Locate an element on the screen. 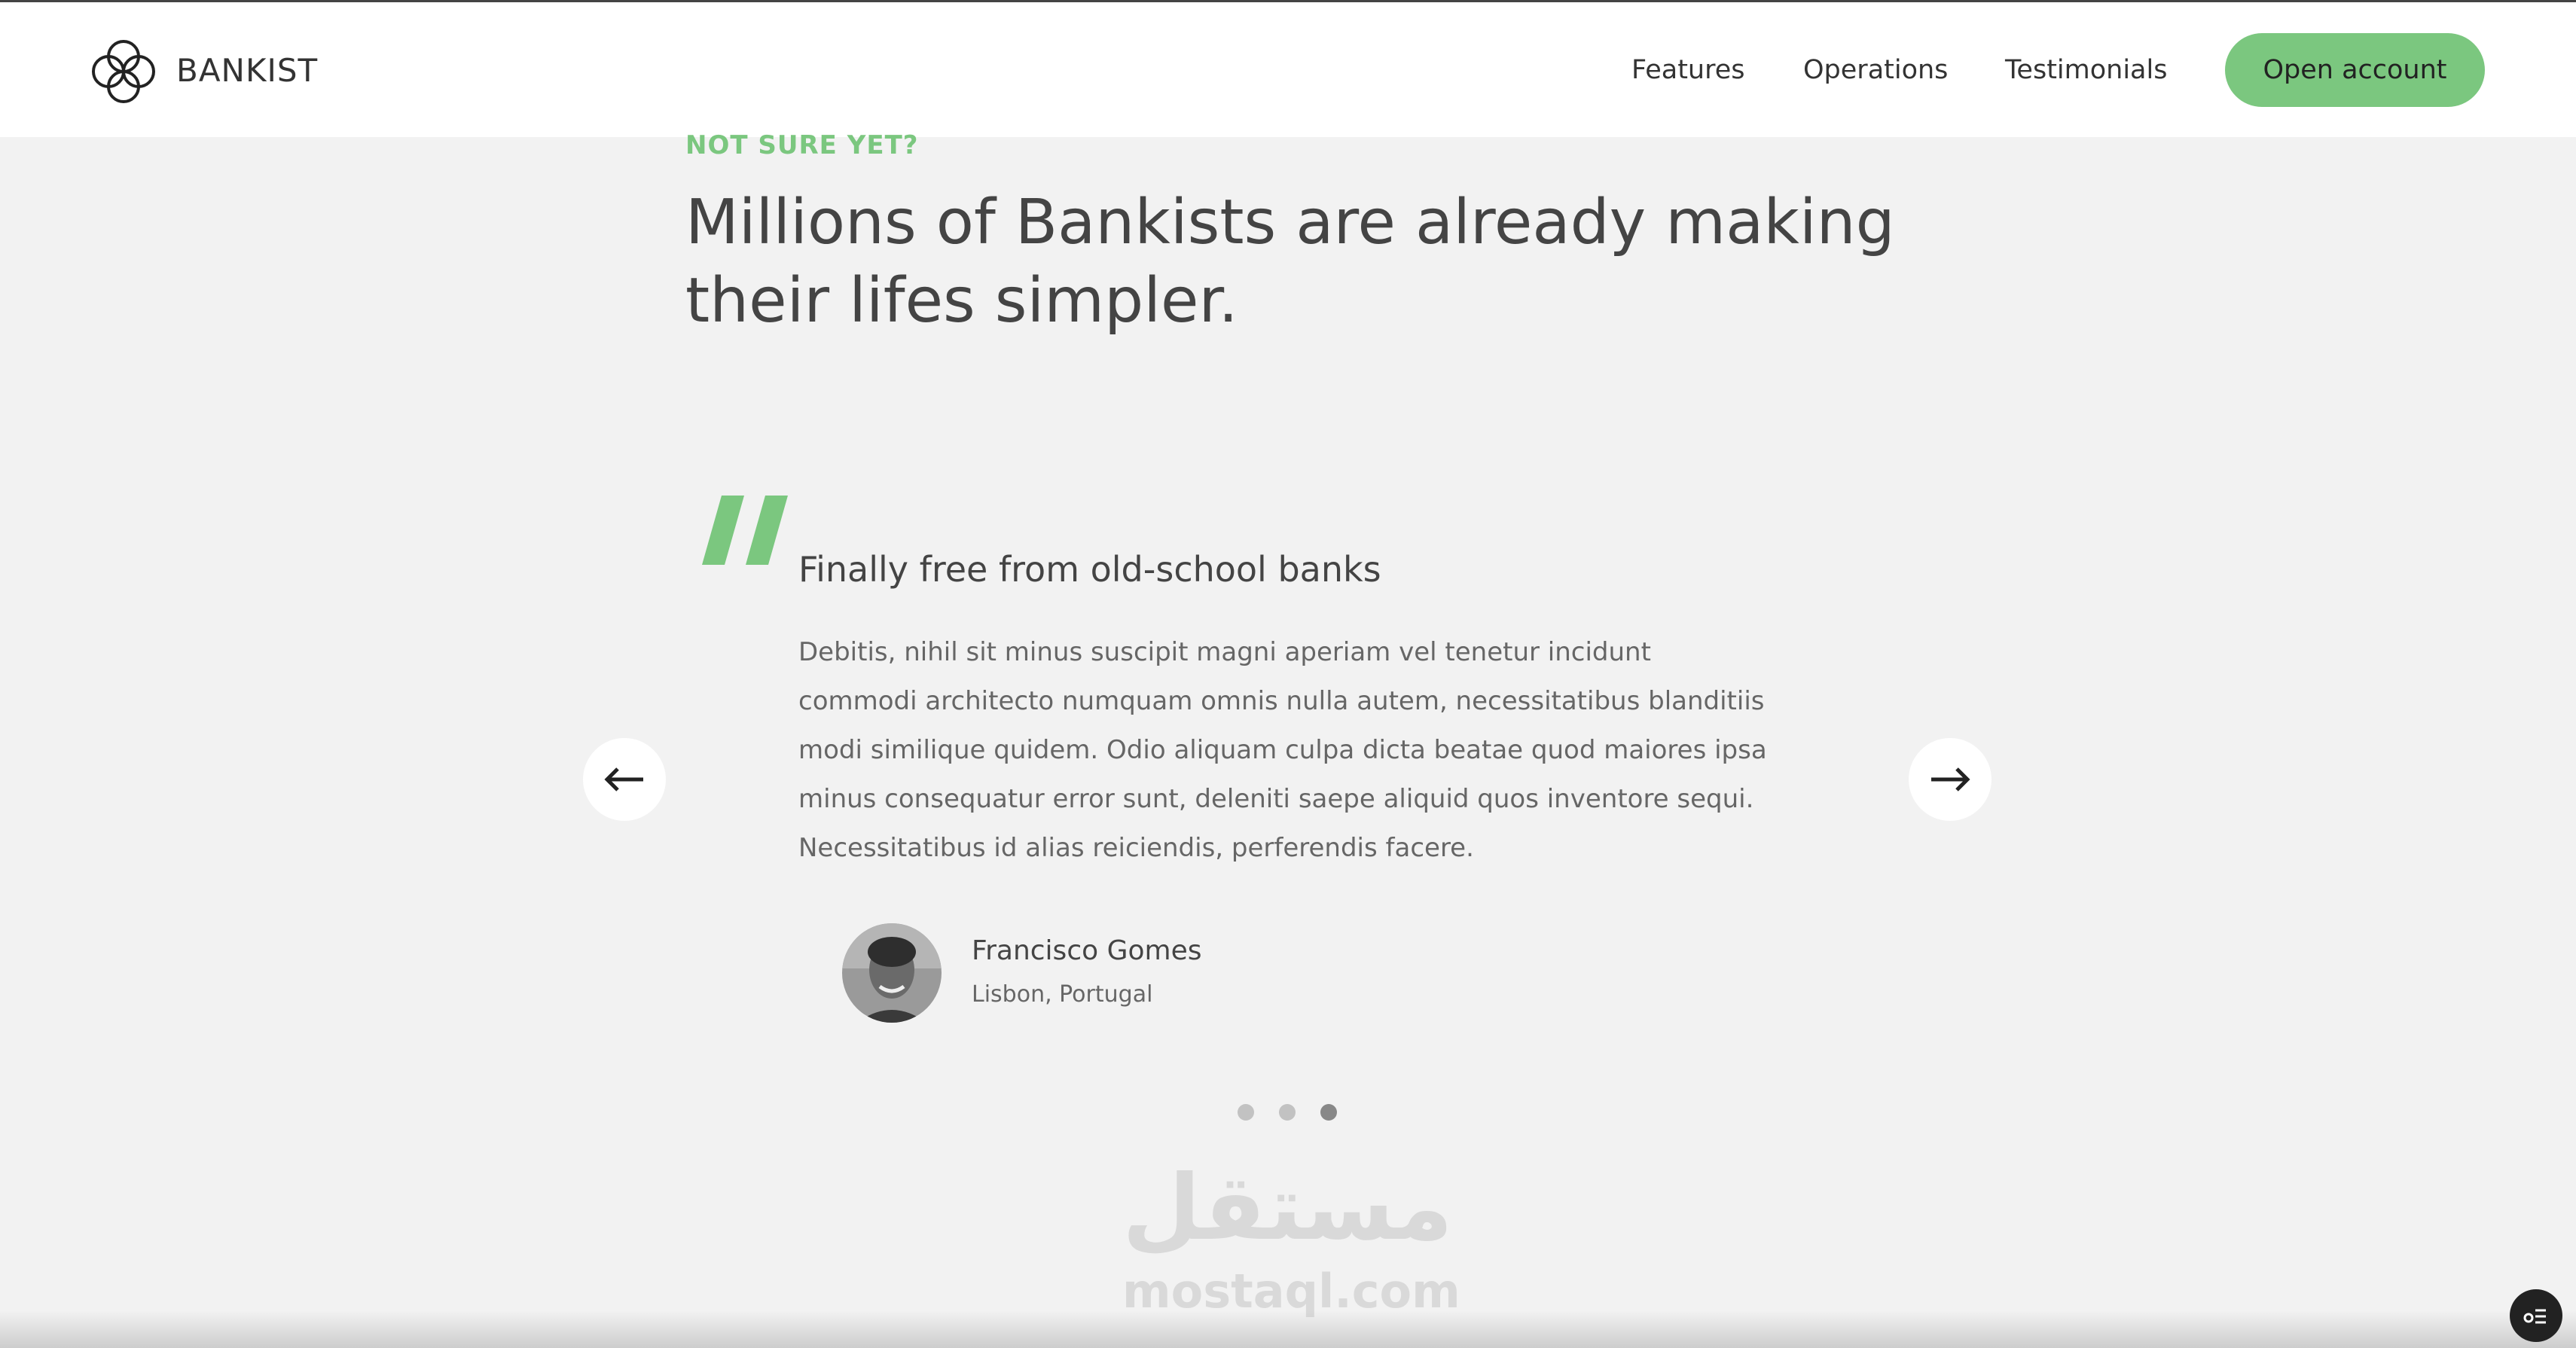  testimonial-title: Finally free from old-school banks is located at coordinates (1090, 569).